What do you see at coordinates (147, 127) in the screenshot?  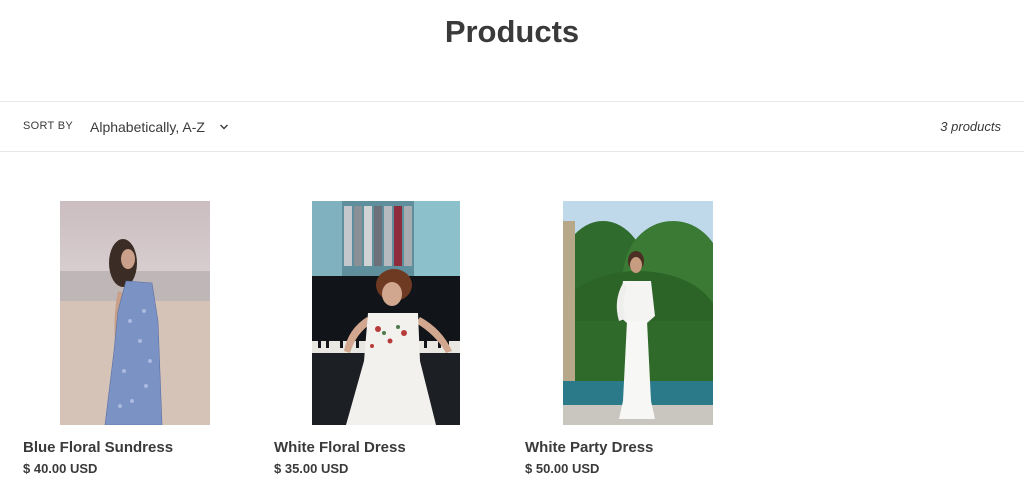 I see `sort-value: Alphabetically, A-Z` at bounding box center [147, 127].